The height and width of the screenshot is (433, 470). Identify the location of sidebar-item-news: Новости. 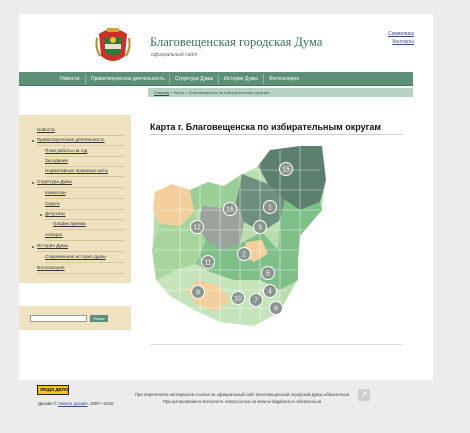
(46, 129).